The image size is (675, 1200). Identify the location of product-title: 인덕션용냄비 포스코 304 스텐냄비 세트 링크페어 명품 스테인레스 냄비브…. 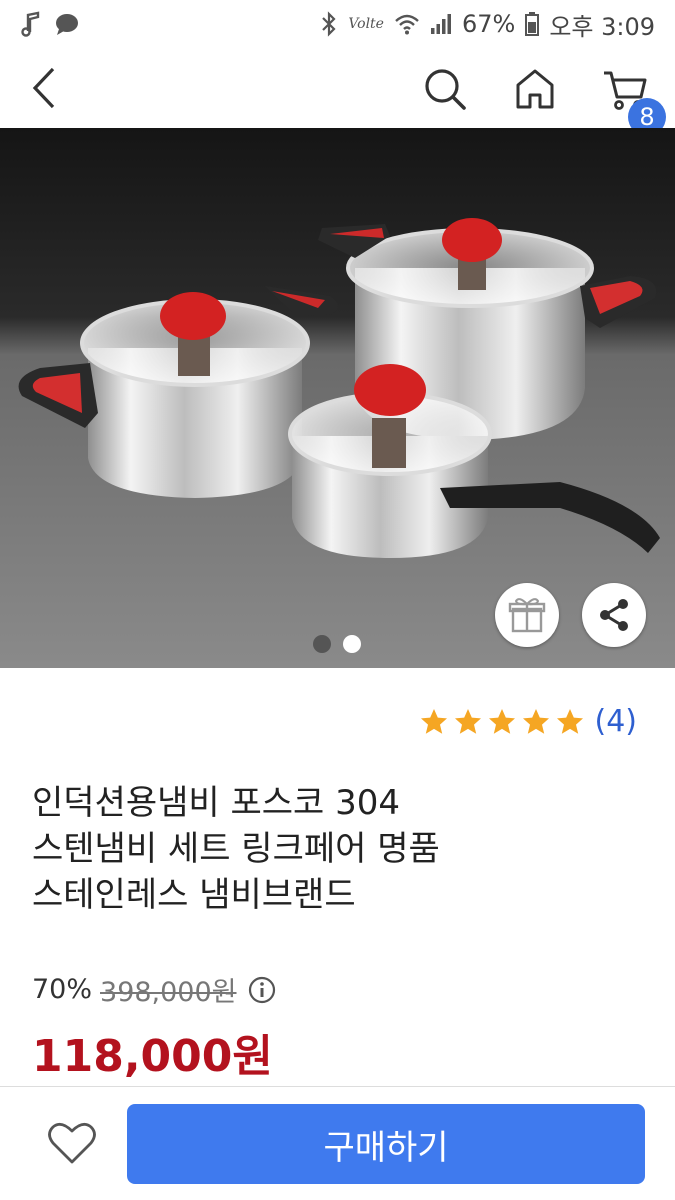
(332, 849).